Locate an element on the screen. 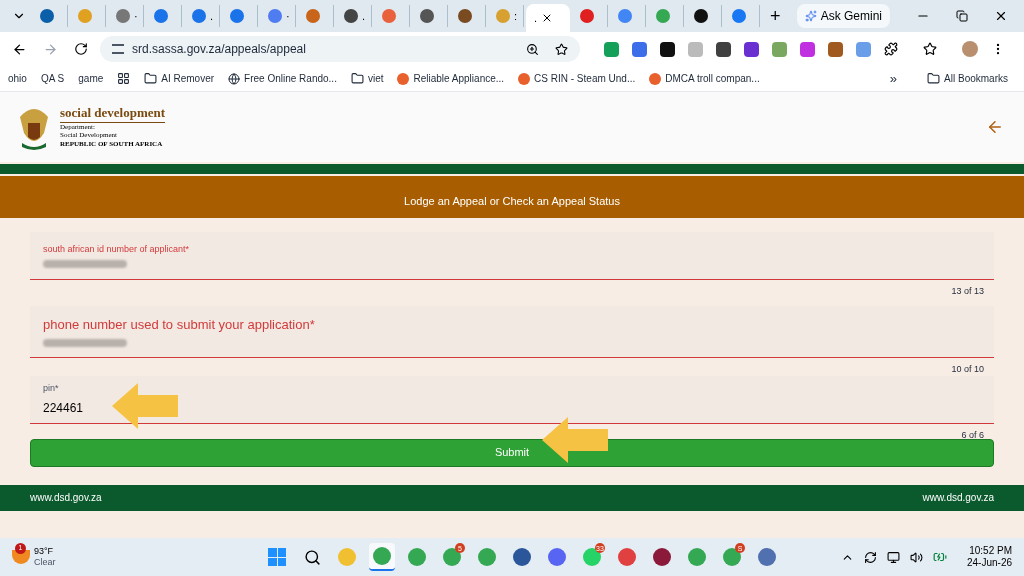  profile-avatar is located at coordinates (970, 49).